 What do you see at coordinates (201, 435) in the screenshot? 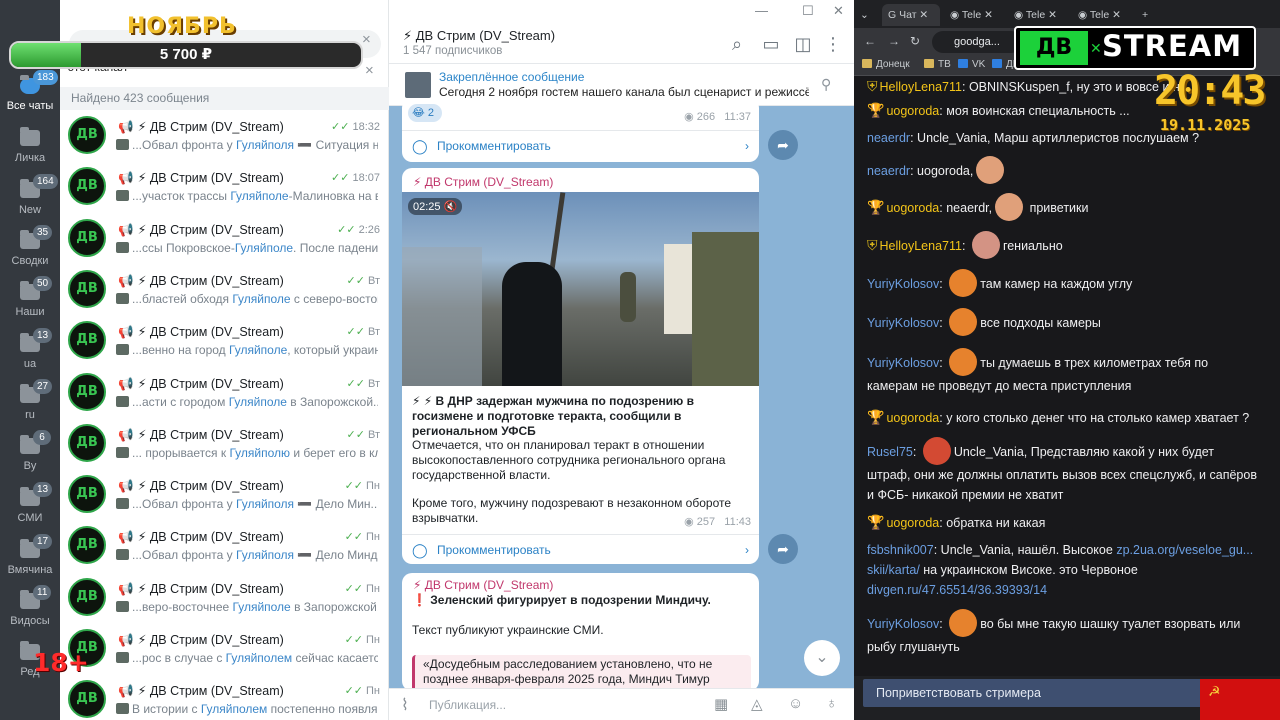
I see `chat-title: 📢 ⚡ ДВ Стрим (DV_Stream)` at bounding box center [201, 435].